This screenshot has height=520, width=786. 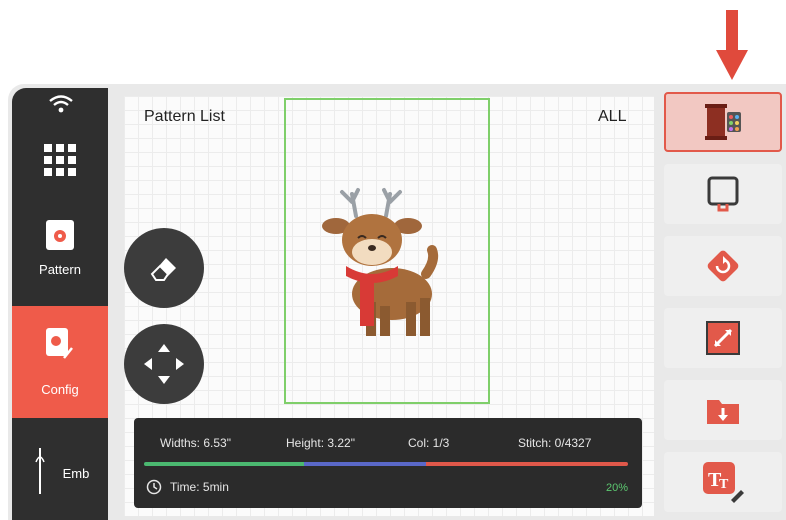 What do you see at coordinates (60, 389) in the screenshot?
I see `sidebar-item-label: Config` at bounding box center [60, 389].